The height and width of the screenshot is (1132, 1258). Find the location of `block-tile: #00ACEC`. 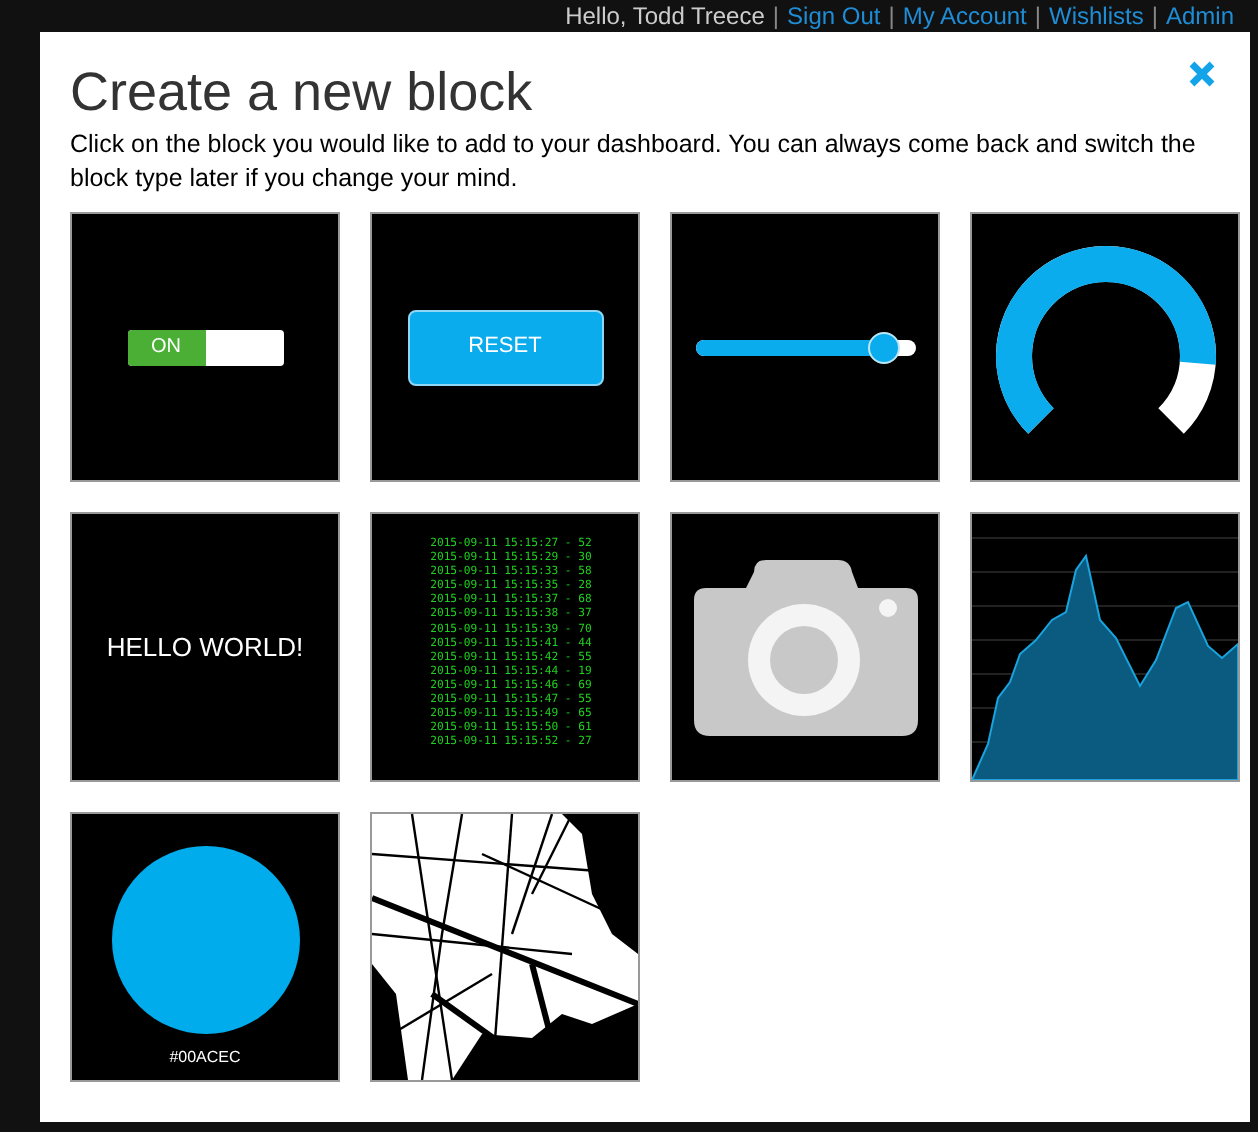

block-tile: #00ACEC is located at coordinates (205, 947).